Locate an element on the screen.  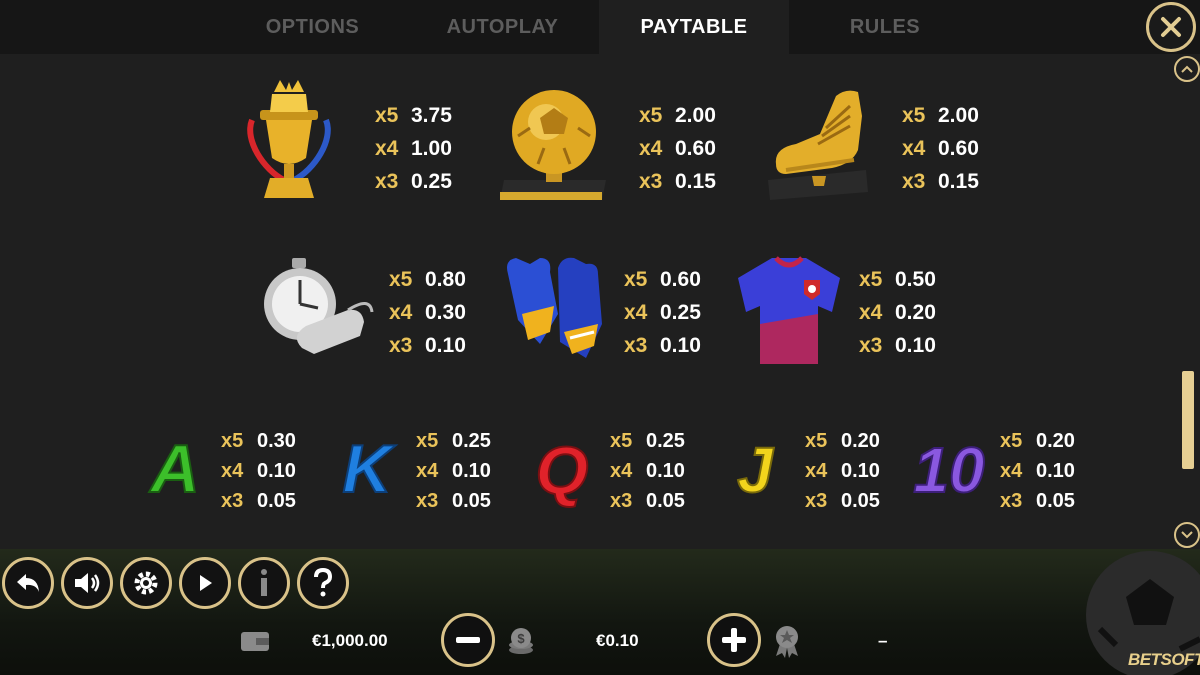
letter-a-icon: A is located at coordinates (175, 469).